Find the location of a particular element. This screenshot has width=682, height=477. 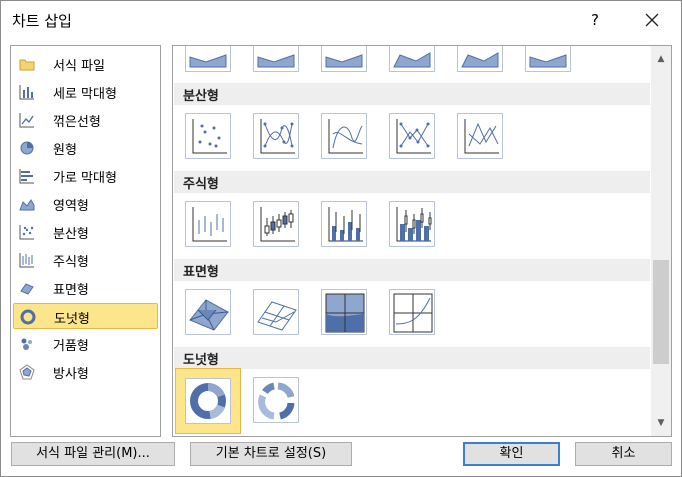

section-header-surface: 표면형 is located at coordinates (412, 270).